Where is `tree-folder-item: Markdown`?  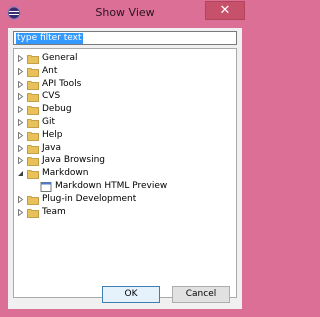
tree-folder-item: Markdown is located at coordinates (124, 173).